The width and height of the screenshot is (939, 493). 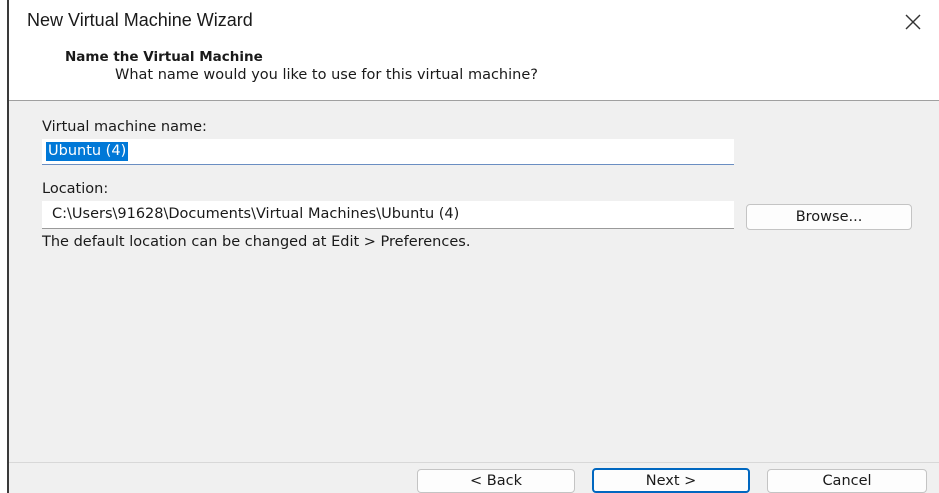 What do you see at coordinates (140, 20) in the screenshot?
I see `window-title: New Virtual Machine Wizard` at bounding box center [140, 20].